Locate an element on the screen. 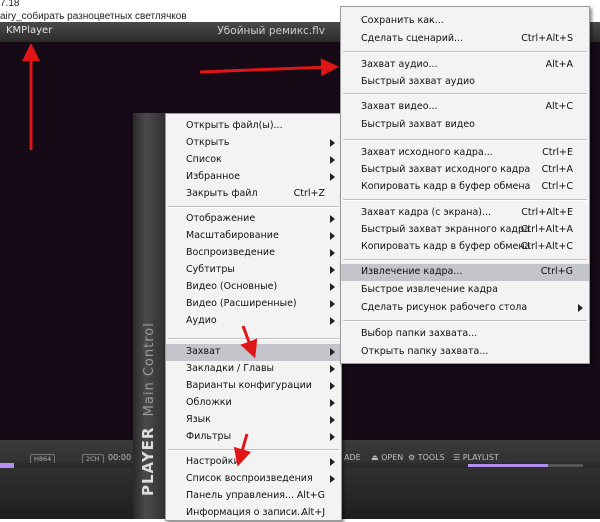 This screenshot has width=600, height=522. main-menu-item: Язык is located at coordinates (253, 420).